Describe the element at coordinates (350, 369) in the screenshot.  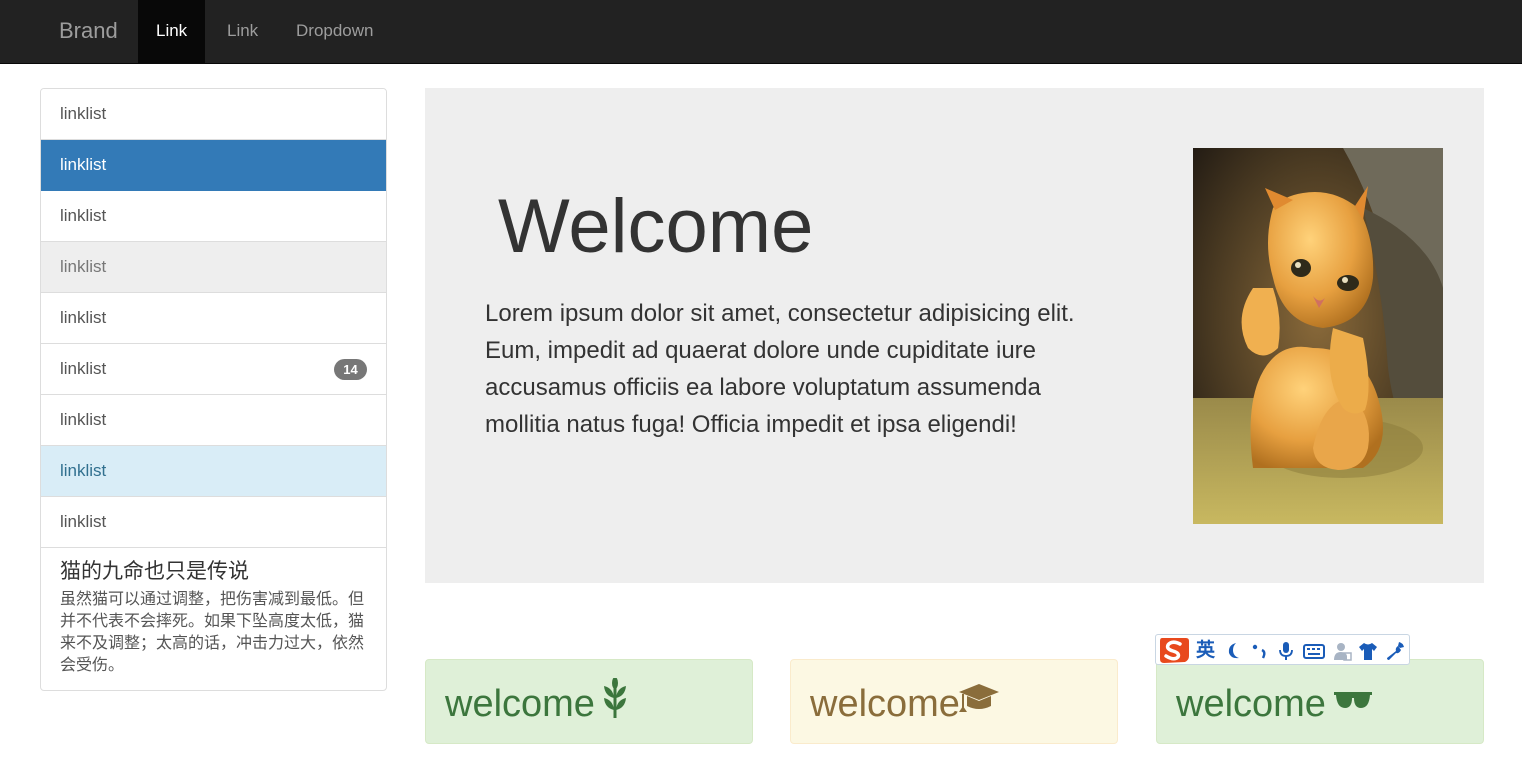
I see `count-badge: 14` at that location.